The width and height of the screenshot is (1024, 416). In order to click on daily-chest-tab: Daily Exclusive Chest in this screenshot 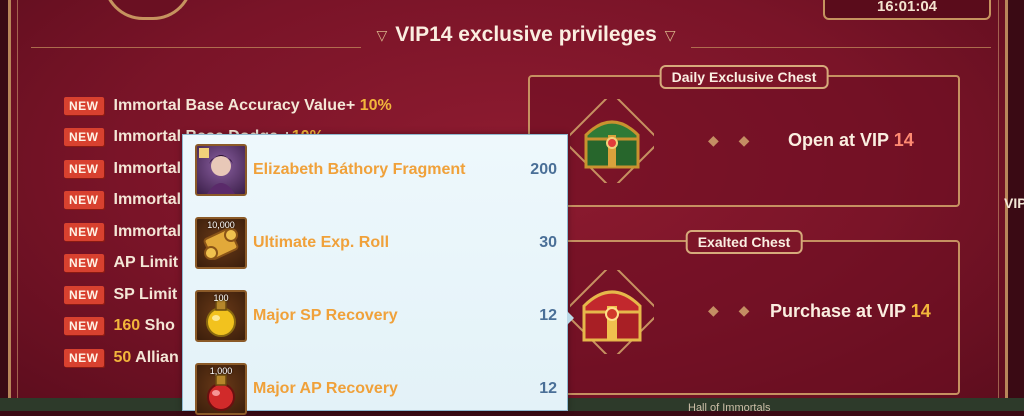, I will do `click(744, 77)`.